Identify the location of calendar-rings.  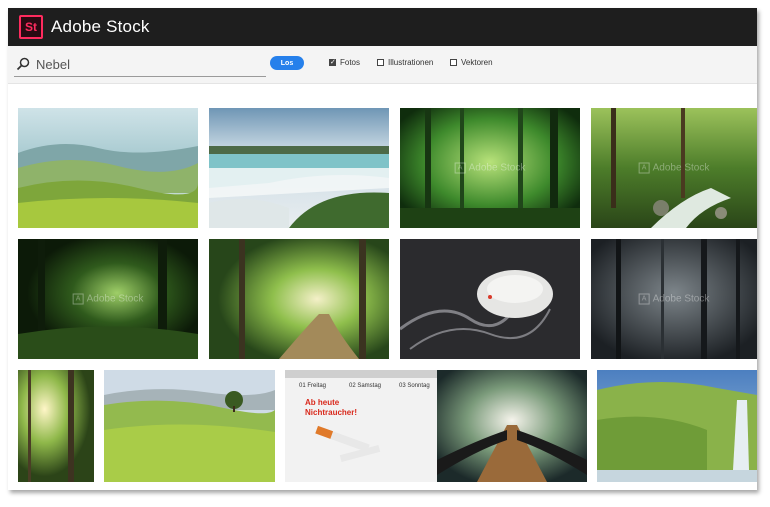
(368, 374).